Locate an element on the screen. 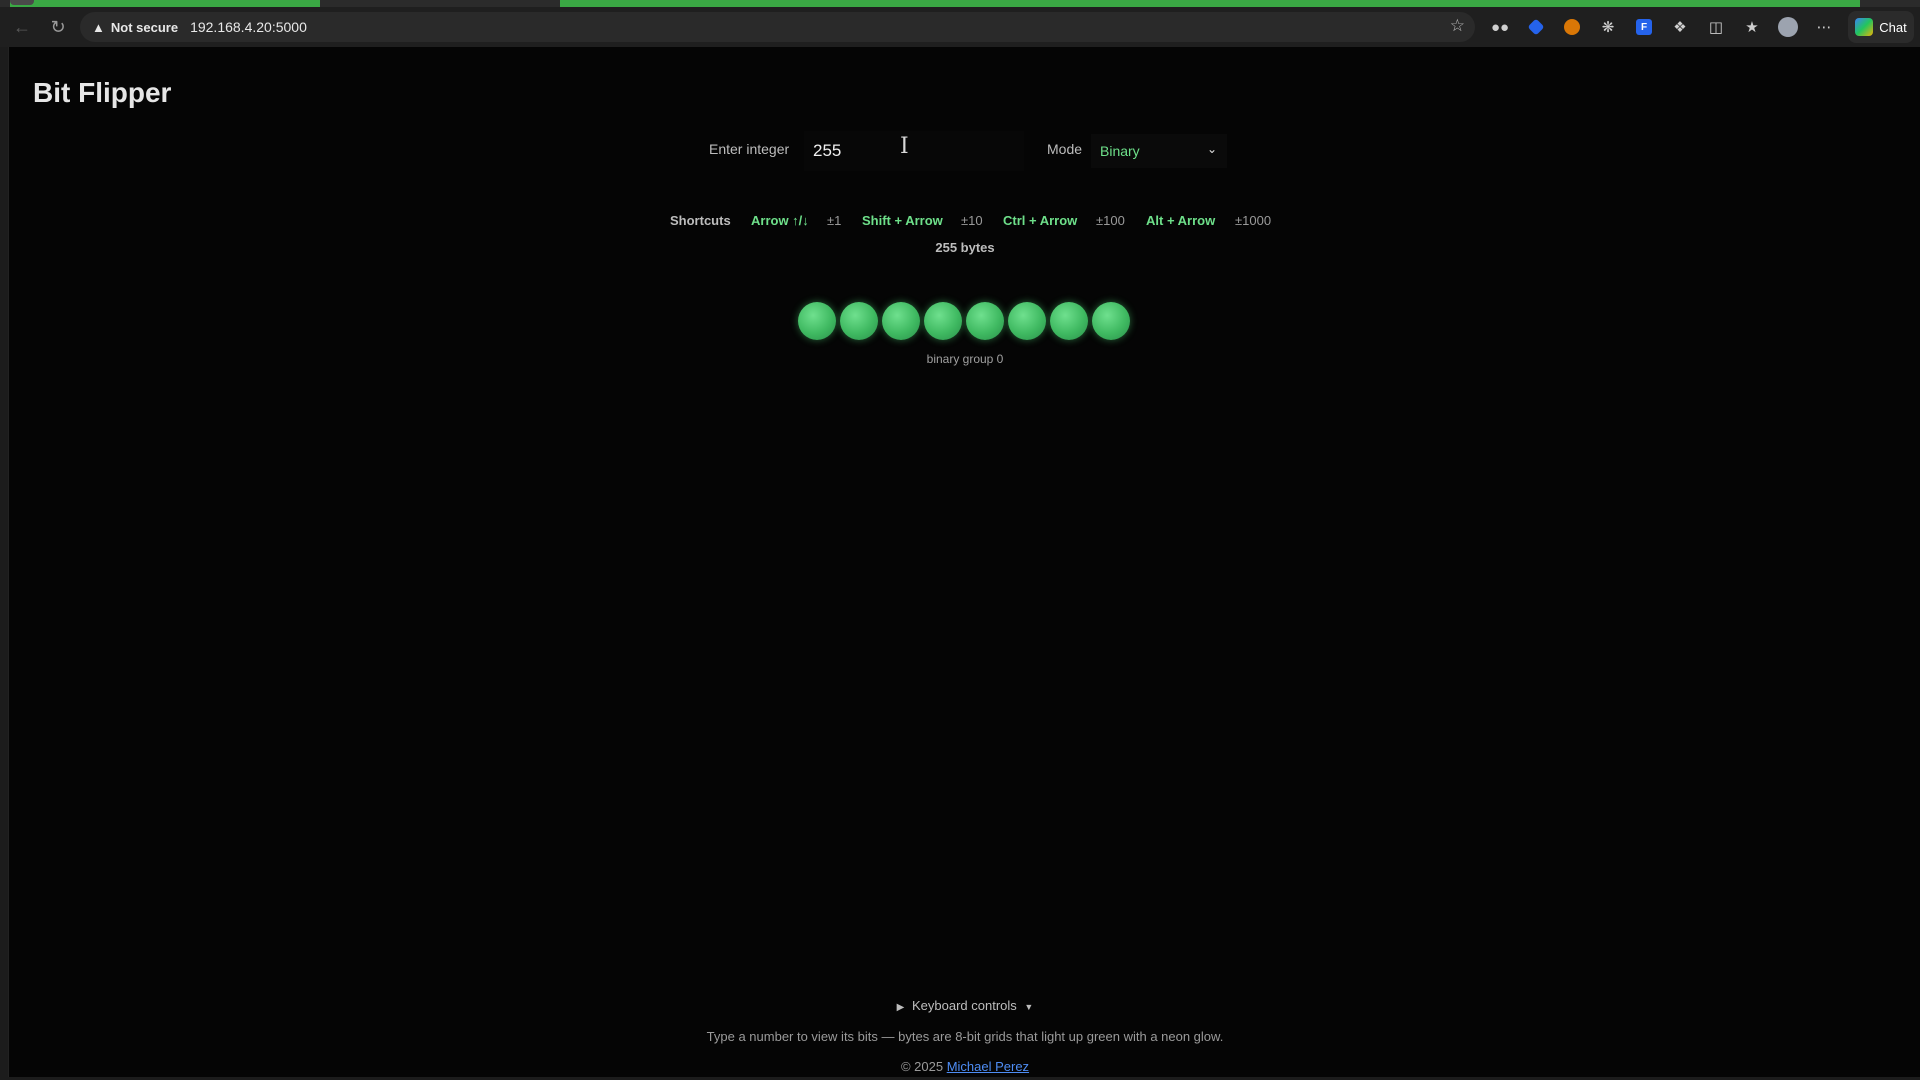  footer-copyright: © 2025 Michael Perez is located at coordinates (964, 1066).